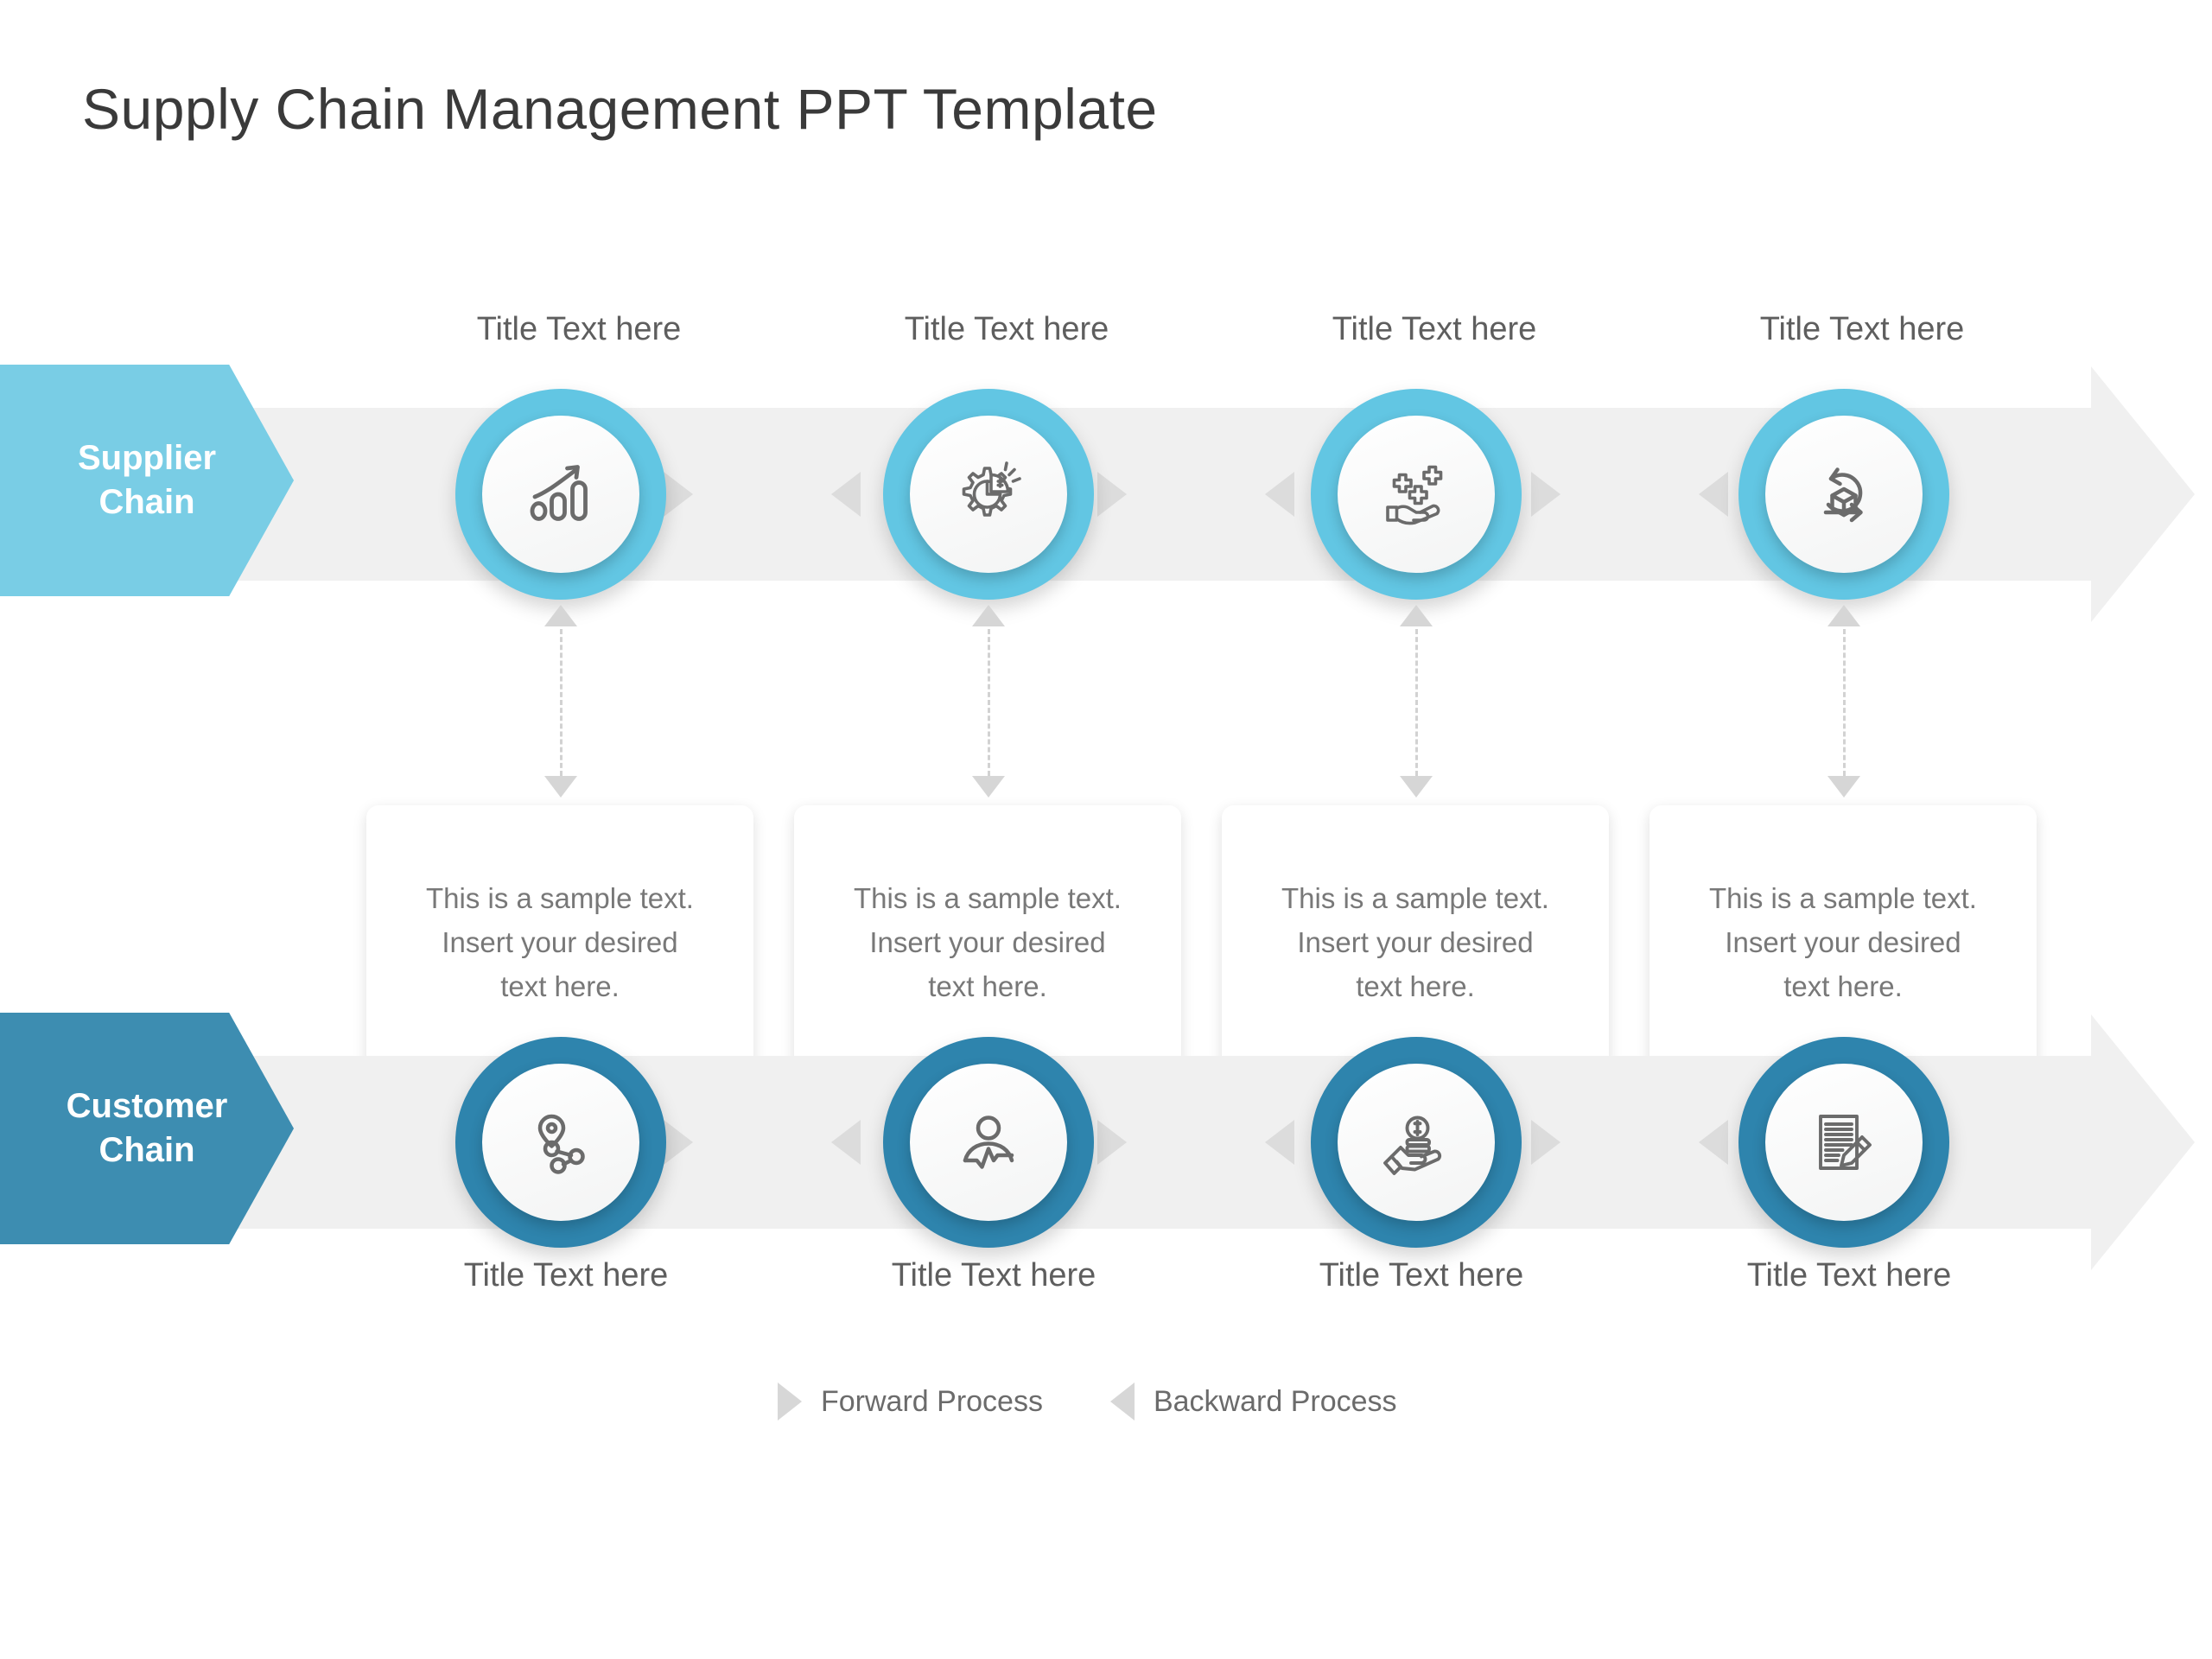  Describe the element at coordinates (1122, 1401) in the screenshot. I see `triangle-left-icon` at that location.